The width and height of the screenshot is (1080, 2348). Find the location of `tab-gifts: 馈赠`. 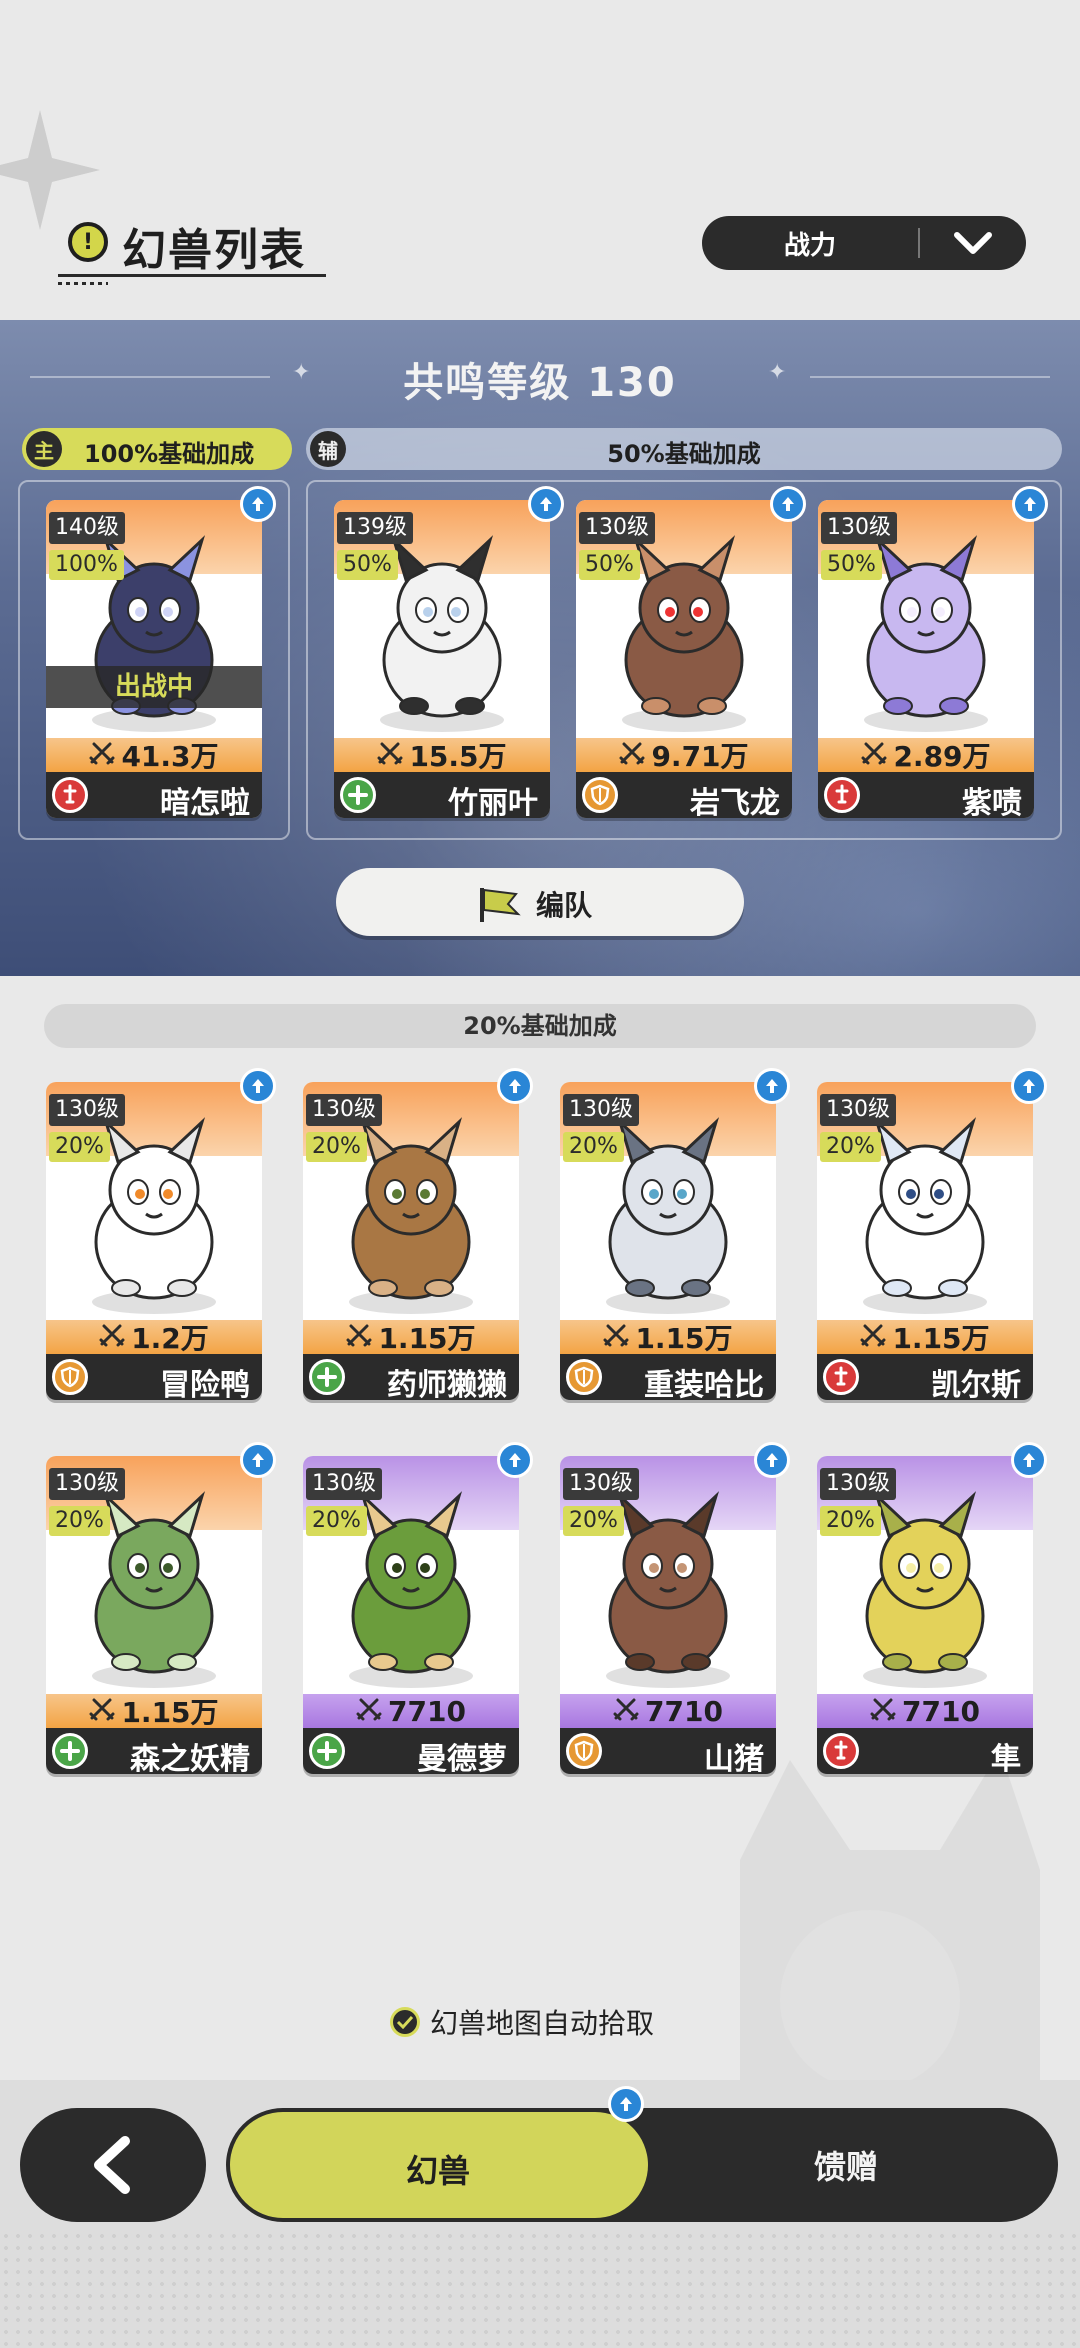

tab-gifts: 馈赠 is located at coordinates (853, 2165).